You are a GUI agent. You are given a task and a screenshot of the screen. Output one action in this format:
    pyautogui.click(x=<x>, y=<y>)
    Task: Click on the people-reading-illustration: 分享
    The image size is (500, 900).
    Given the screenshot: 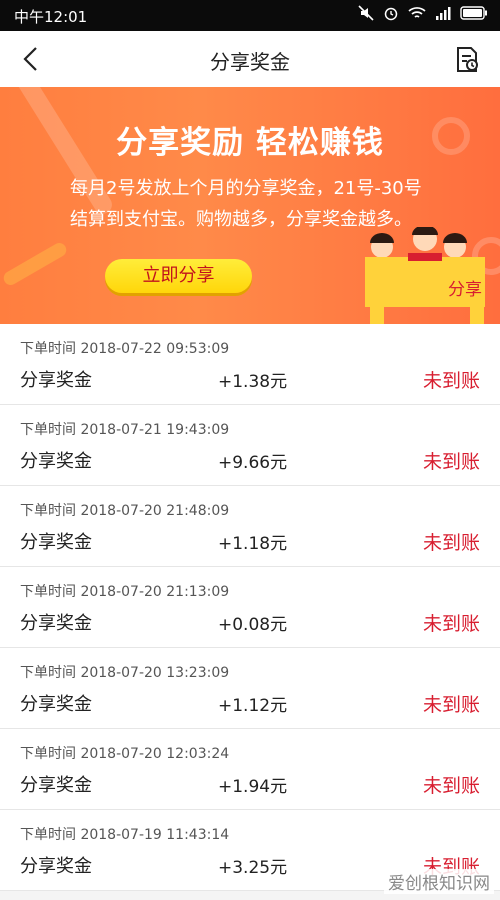 What is the action you would take?
    pyautogui.click(x=425, y=275)
    